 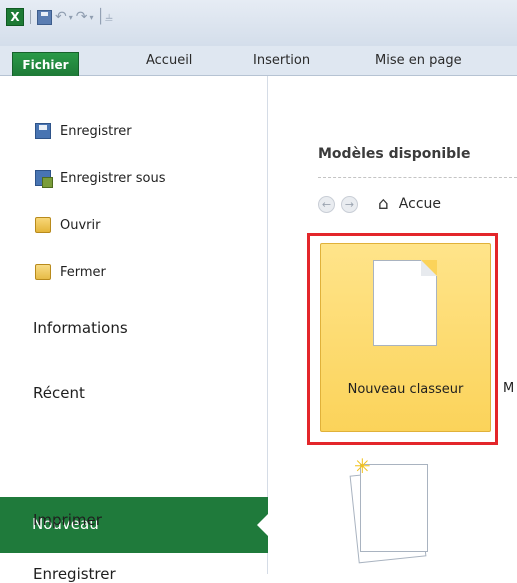 I want to click on title-bar: X ↶ ▾ ↷ ▾ │⫨, so click(x=258, y=23).